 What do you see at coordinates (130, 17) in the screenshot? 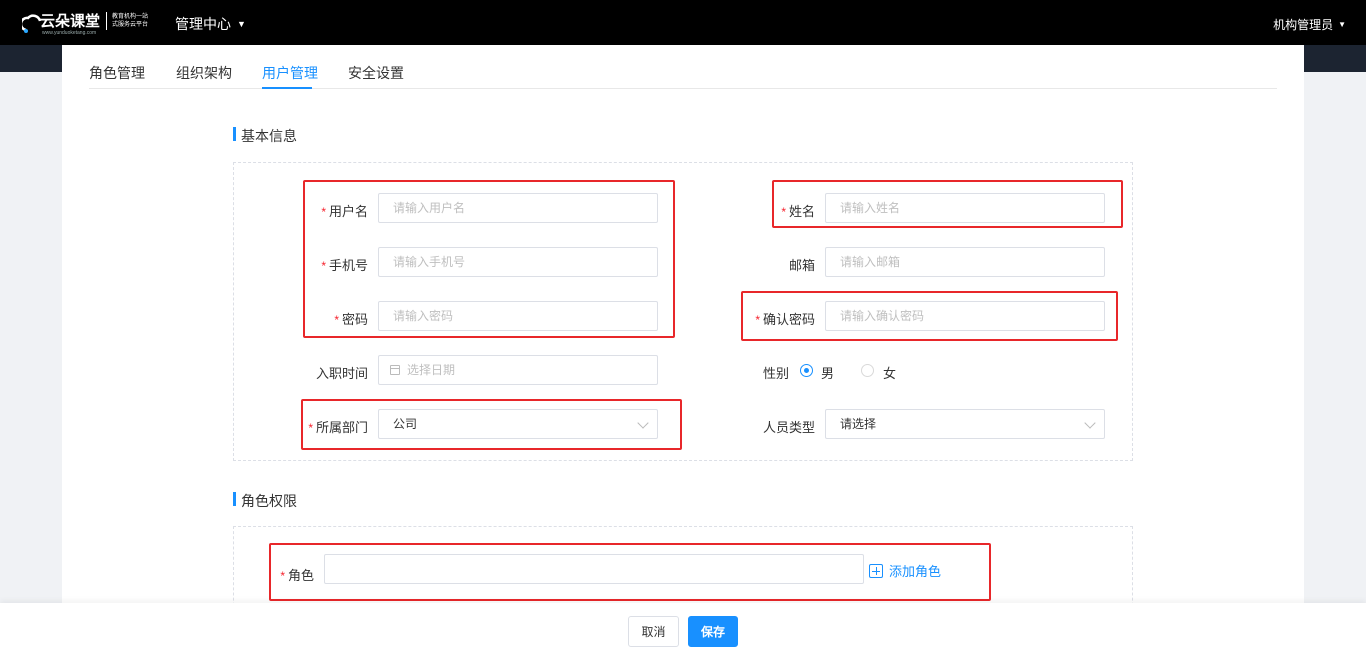
I see `logo-slogan-line-1: 教育机构一站` at bounding box center [130, 17].